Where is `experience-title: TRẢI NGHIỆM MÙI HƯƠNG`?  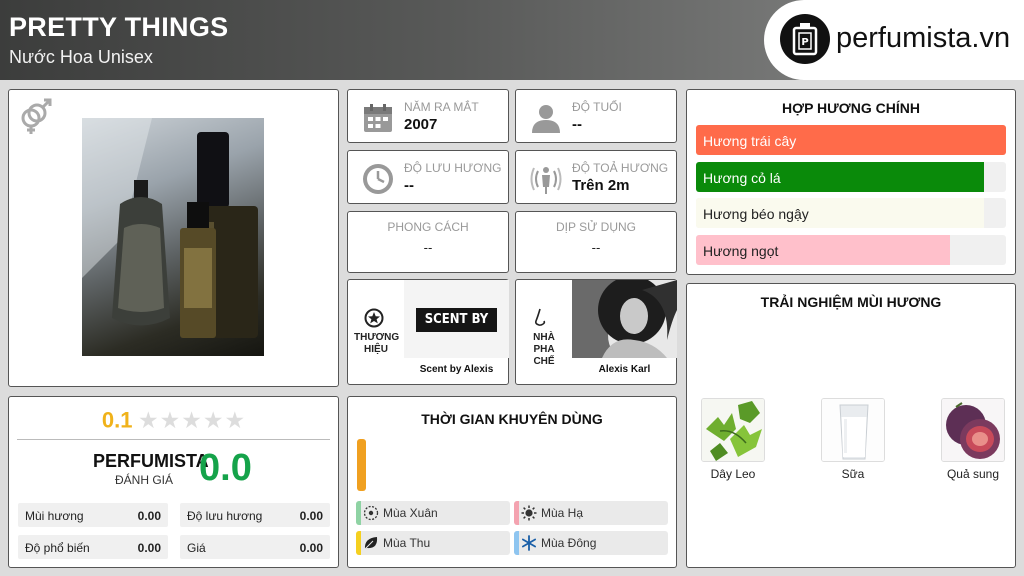 experience-title: TRẢI NGHIỆM MÙI HƯƠNG is located at coordinates (851, 302).